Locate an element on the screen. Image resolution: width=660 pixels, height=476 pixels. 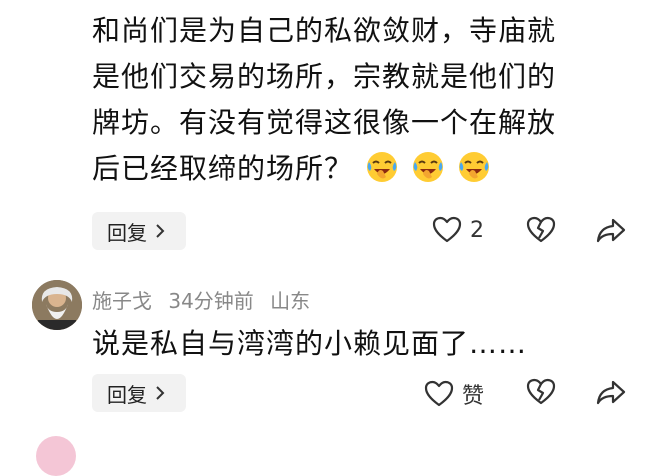
comment-time: 34分钟前 is located at coordinates (211, 301).